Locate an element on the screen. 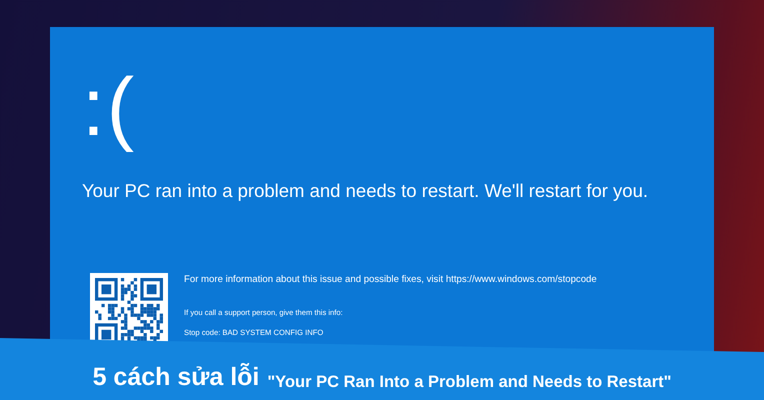 The image size is (764, 400). info-text: For more information about this issue and possible fixes, visit https://www.windows.com/stopcode is located at coordinates (390, 279).